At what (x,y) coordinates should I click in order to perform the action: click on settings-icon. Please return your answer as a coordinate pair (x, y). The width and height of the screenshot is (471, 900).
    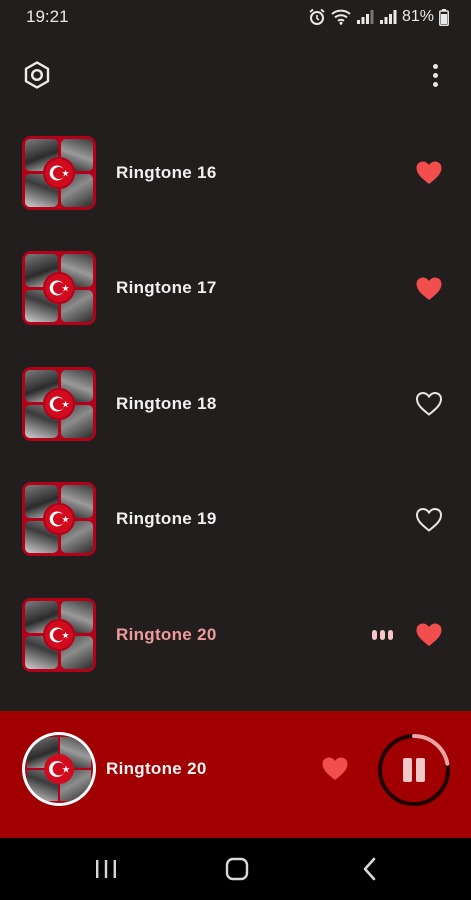
    Looking at the image, I should click on (37, 75).